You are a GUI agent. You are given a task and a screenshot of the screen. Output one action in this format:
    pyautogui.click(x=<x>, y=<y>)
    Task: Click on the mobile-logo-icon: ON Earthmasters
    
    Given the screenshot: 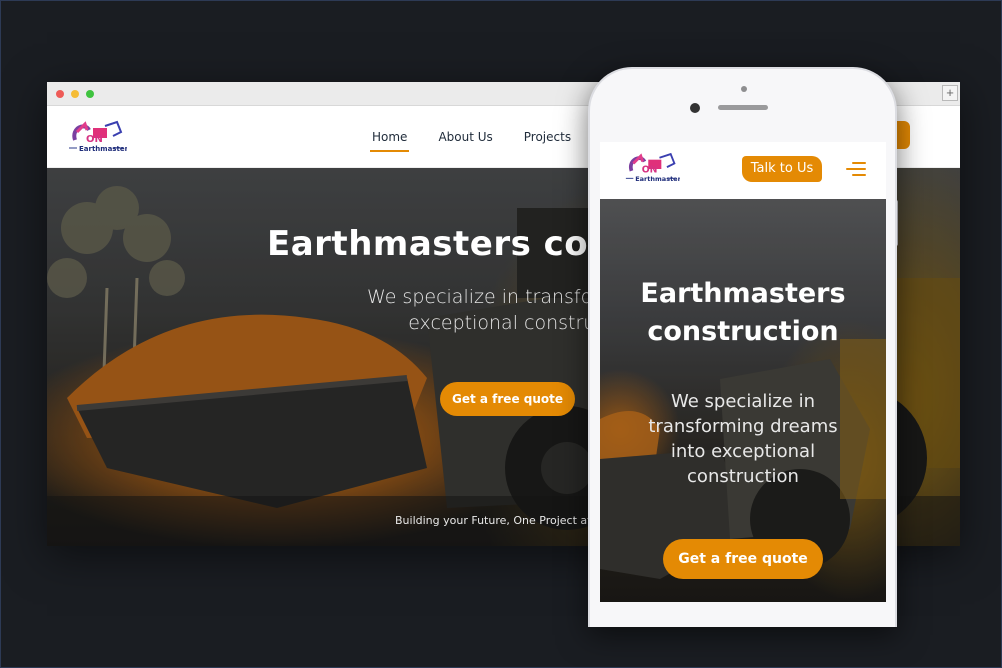 What is the action you would take?
    pyautogui.click(x=655, y=167)
    